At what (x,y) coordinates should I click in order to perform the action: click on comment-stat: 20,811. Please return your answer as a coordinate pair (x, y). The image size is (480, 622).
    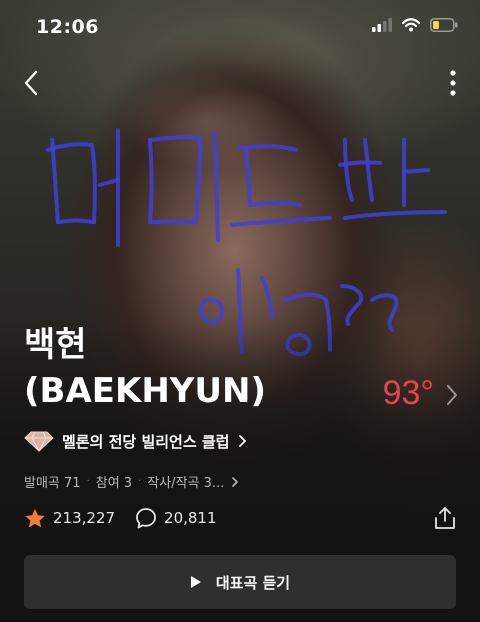
    Looking at the image, I should click on (176, 518).